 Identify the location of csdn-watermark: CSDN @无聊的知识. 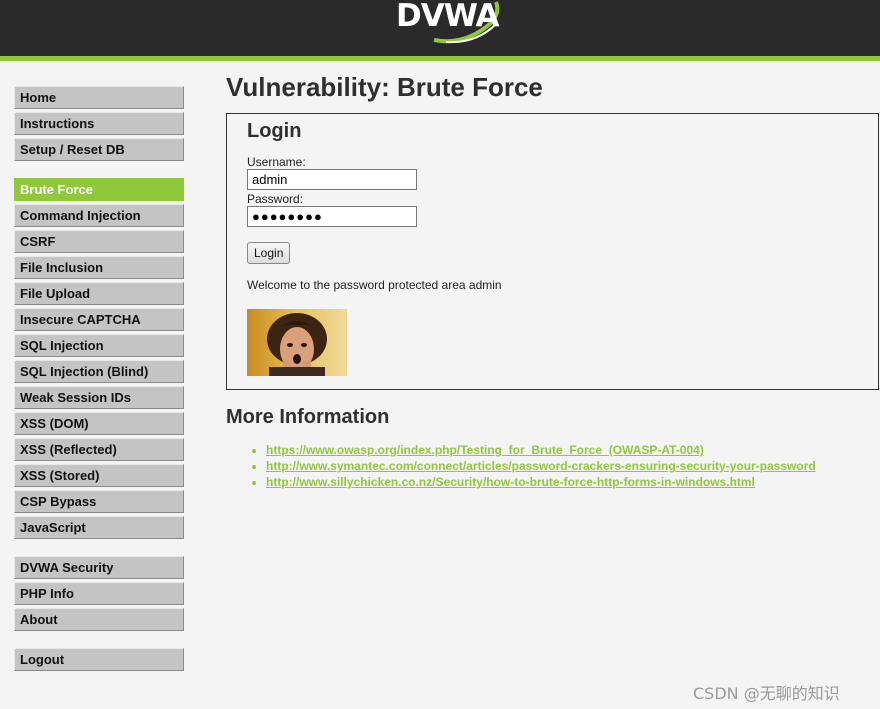
(766, 693).